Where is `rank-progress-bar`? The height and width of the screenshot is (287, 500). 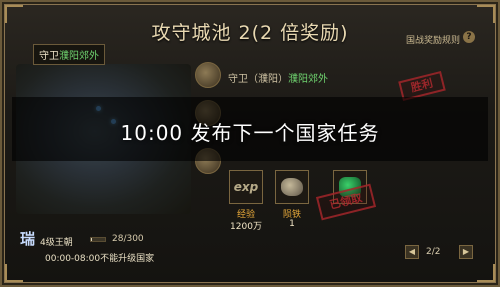 rank-progress-bar is located at coordinates (98, 239).